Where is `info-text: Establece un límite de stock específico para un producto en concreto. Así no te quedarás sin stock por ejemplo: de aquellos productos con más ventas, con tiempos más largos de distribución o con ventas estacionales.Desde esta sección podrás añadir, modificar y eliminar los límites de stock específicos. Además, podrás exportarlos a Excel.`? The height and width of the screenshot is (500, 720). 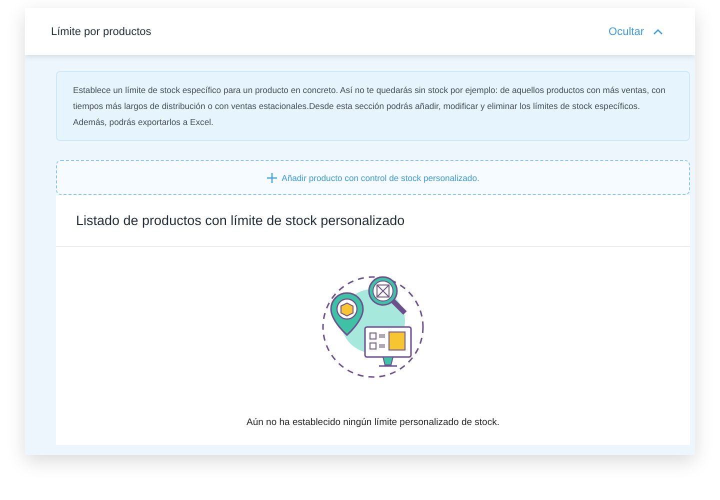 info-text: Establece un límite de stock específico para un producto en concreto. Así no te quedarás sin stock por ejemplo: de aquellos productos con más ventas, con tiempos más largos de distribución o con ventas estacionales.Desde esta sección podrás añadir, modificar y eliminar los límites de stock específicos. Además, podrás exportarlos a Excel. is located at coordinates (373, 106).